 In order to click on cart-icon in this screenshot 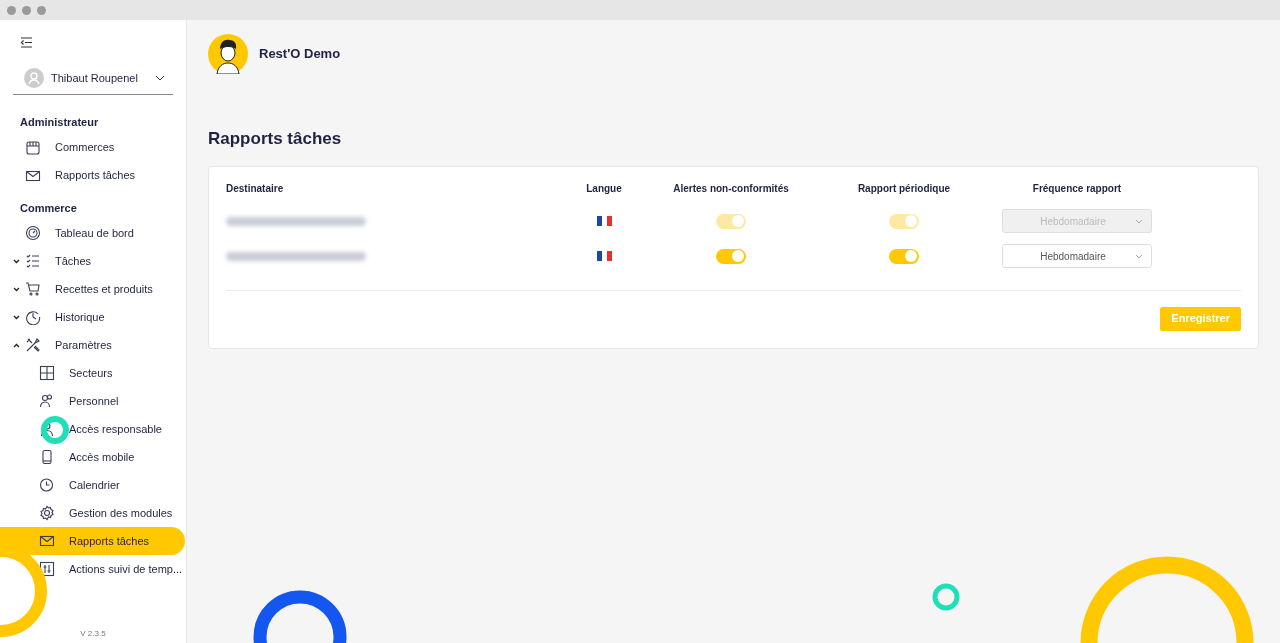, I will do `click(33, 289)`.